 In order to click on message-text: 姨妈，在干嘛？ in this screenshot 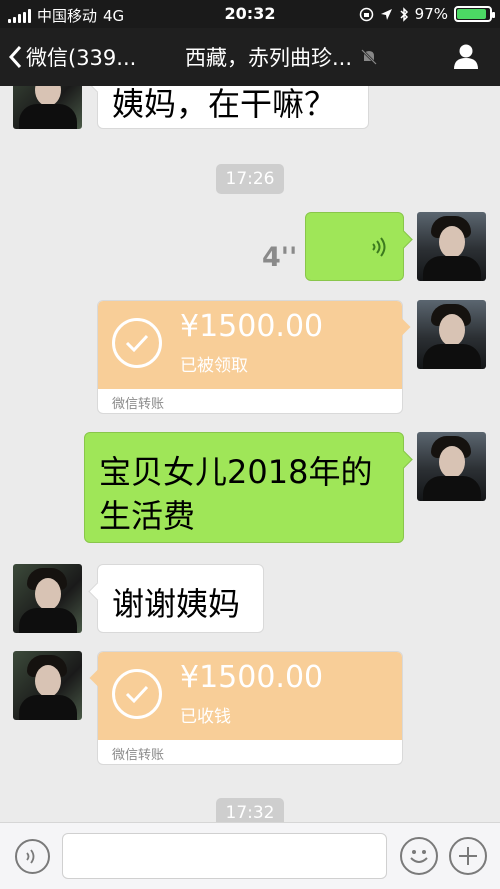, I will do `click(224, 104)`.